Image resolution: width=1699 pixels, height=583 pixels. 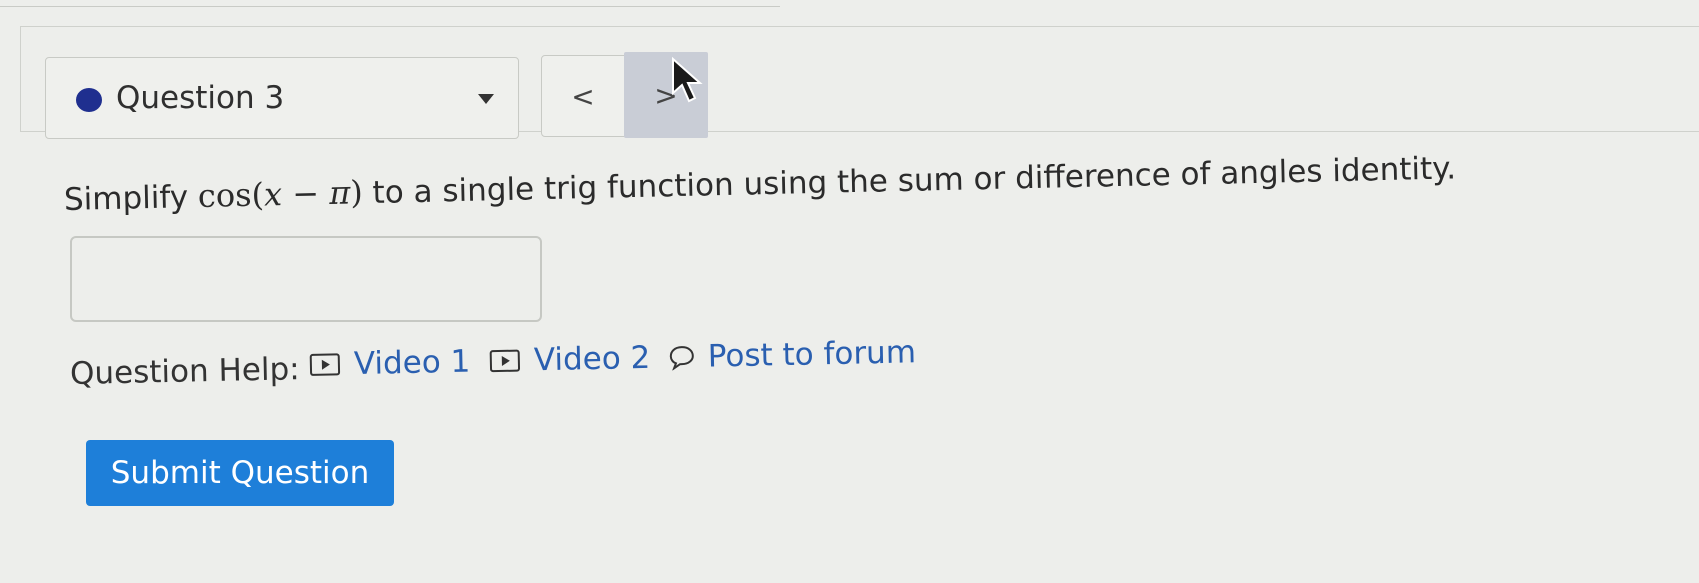 I want to click on prompt-lead: Simplify, so click(x=126, y=198).